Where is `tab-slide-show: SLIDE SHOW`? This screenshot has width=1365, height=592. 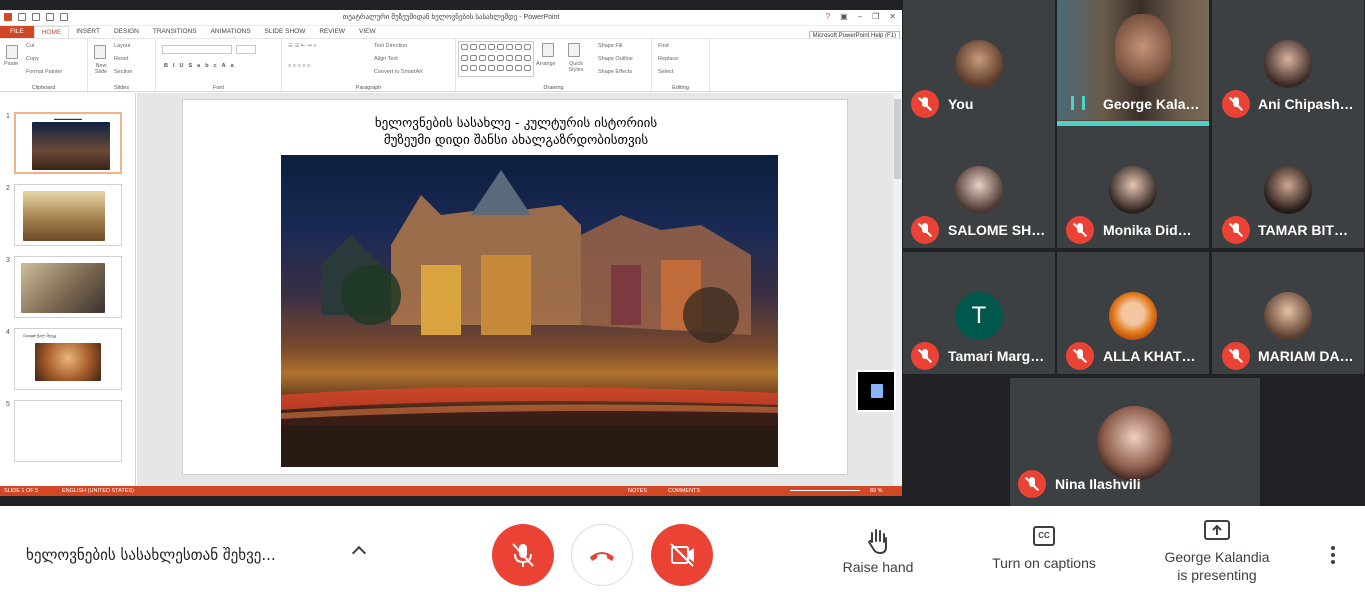 tab-slide-show: SLIDE SHOW is located at coordinates (285, 32).